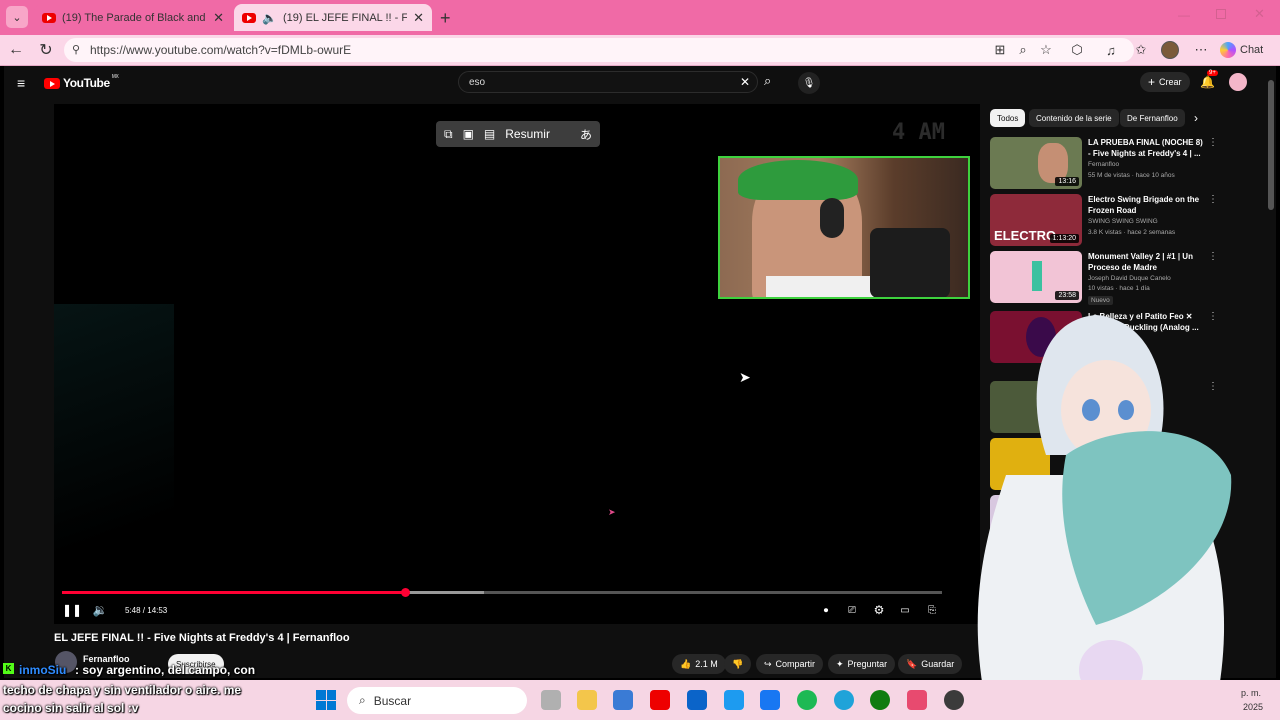 This screenshot has height=720, width=1280. What do you see at coordinates (1238, 82) in the screenshot?
I see `account-avatar` at bounding box center [1238, 82].